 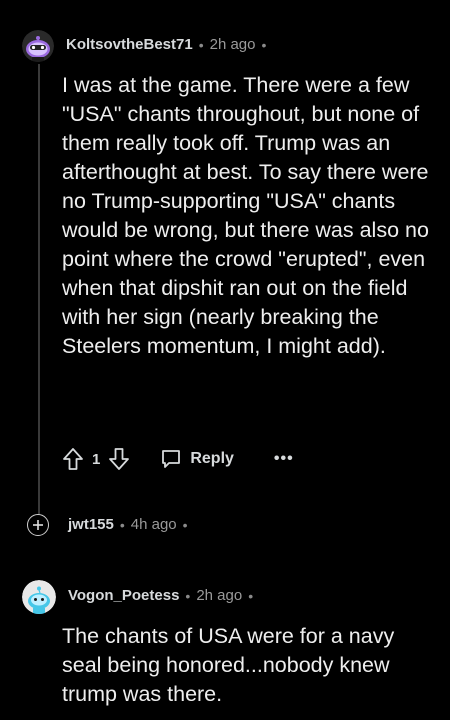 I want to click on arrow-up-icon, so click(x=73, y=459).